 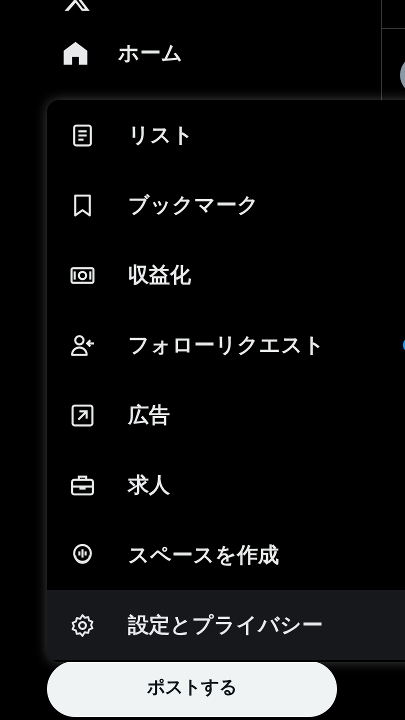 What do you see at coordinates (192, 689) in the screenshot?
I see `post-button: ポストする` at bounding box center [192, 689].